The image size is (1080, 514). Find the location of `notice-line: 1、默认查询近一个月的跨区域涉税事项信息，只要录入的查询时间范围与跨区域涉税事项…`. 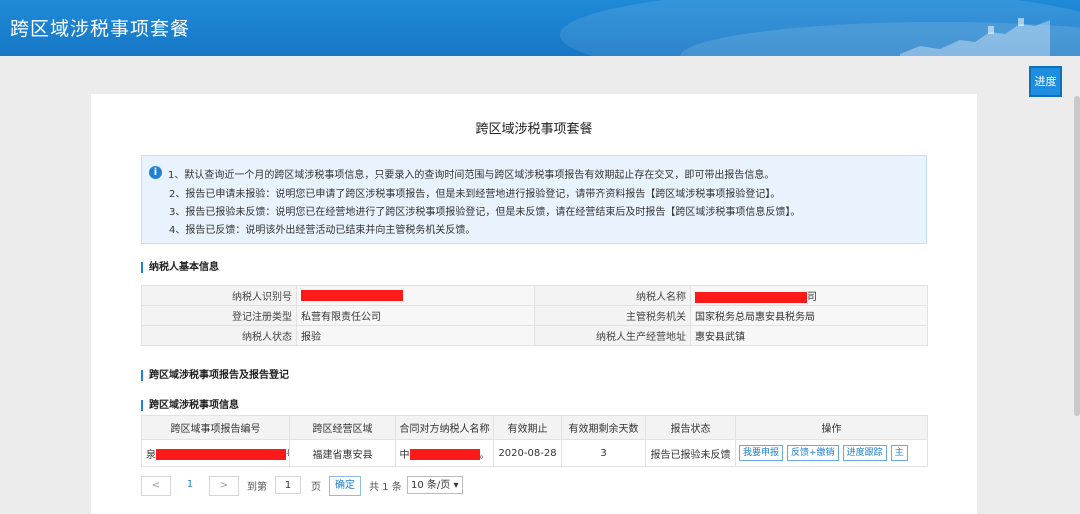

notice-line: 1、默认查询近一个月的跨区域涉税事项信息，只要录入的查询时间范围与跨区域涉税事项… is located at coordinates (471, 175).